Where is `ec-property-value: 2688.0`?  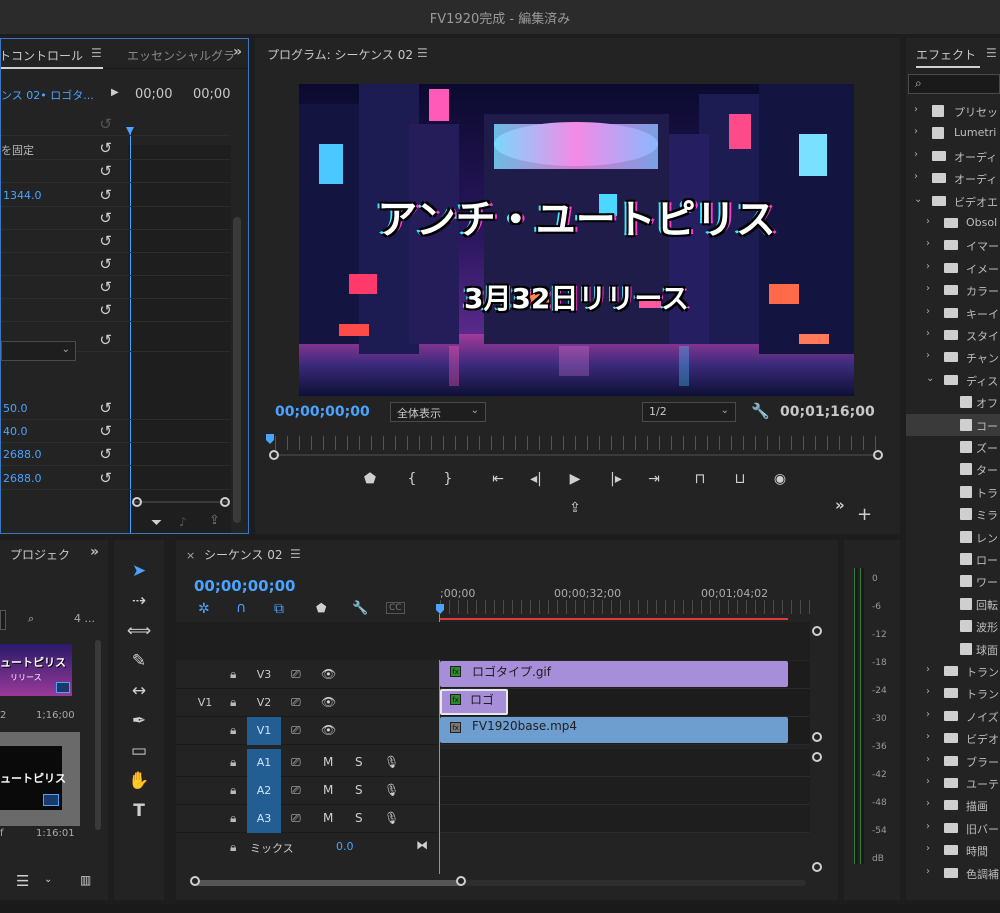 ec-property-value: 2688.0 is located at coordinates (22, 478).